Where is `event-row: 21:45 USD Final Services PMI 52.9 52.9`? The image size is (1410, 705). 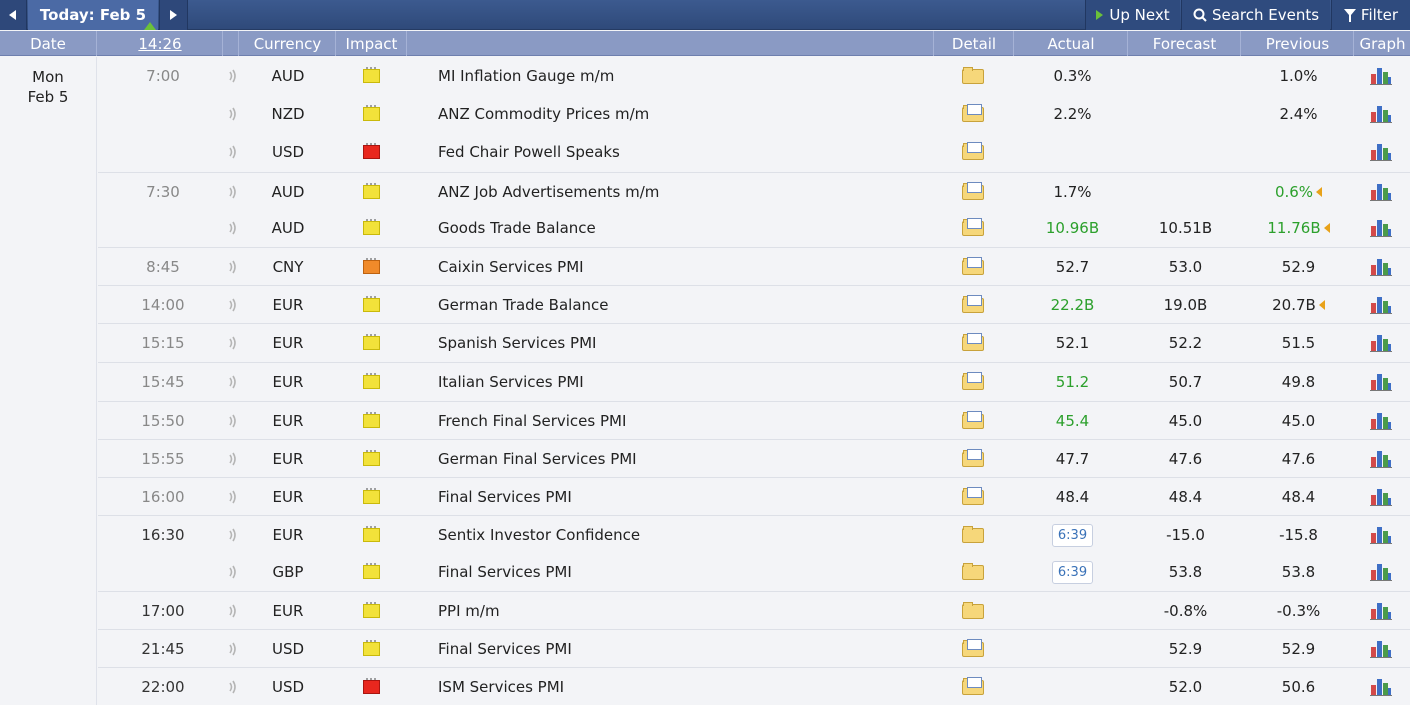
event-row: 21:45 USD Final Services PMI 52.9 52.9 is located at coordinates (754, 648).